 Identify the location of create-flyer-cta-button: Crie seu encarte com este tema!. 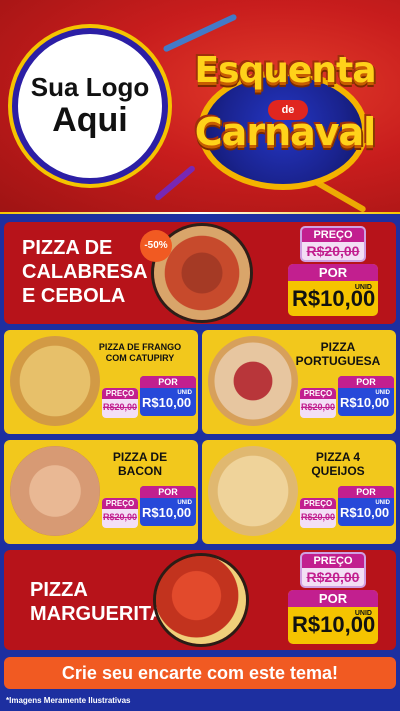
(200, 673).